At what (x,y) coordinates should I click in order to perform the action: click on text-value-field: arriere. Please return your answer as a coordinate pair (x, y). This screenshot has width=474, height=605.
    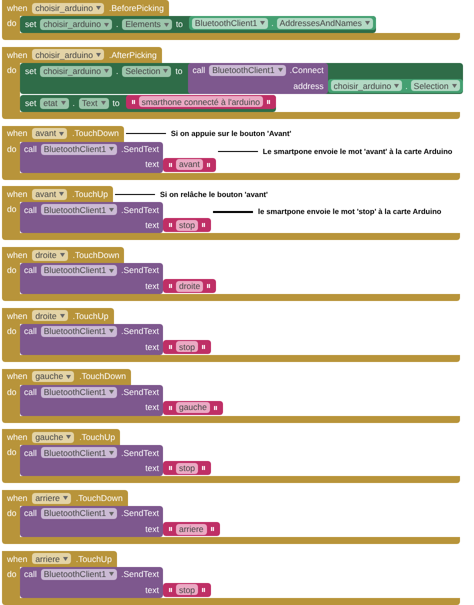
    Looking at the image, I should click on (191, 529).